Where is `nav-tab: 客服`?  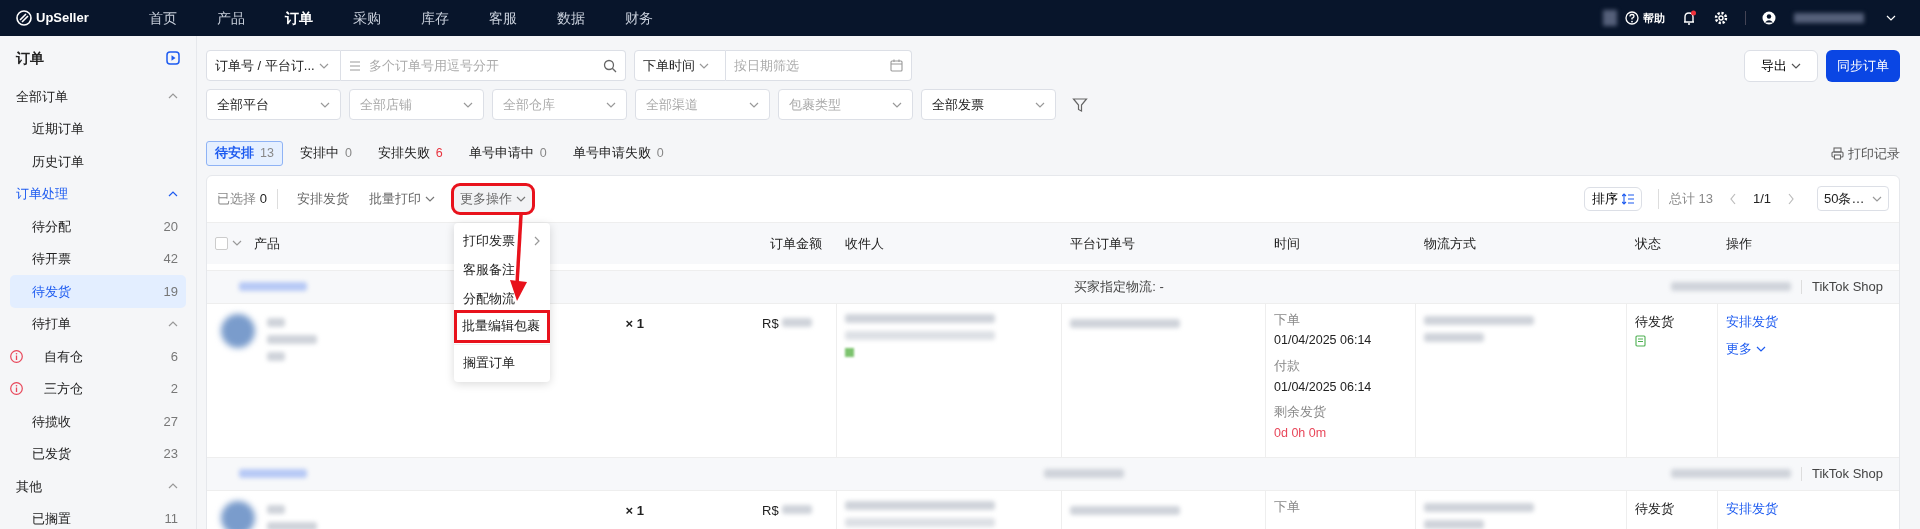
nav-tab: 客服 is located at coordinates (502, 18).